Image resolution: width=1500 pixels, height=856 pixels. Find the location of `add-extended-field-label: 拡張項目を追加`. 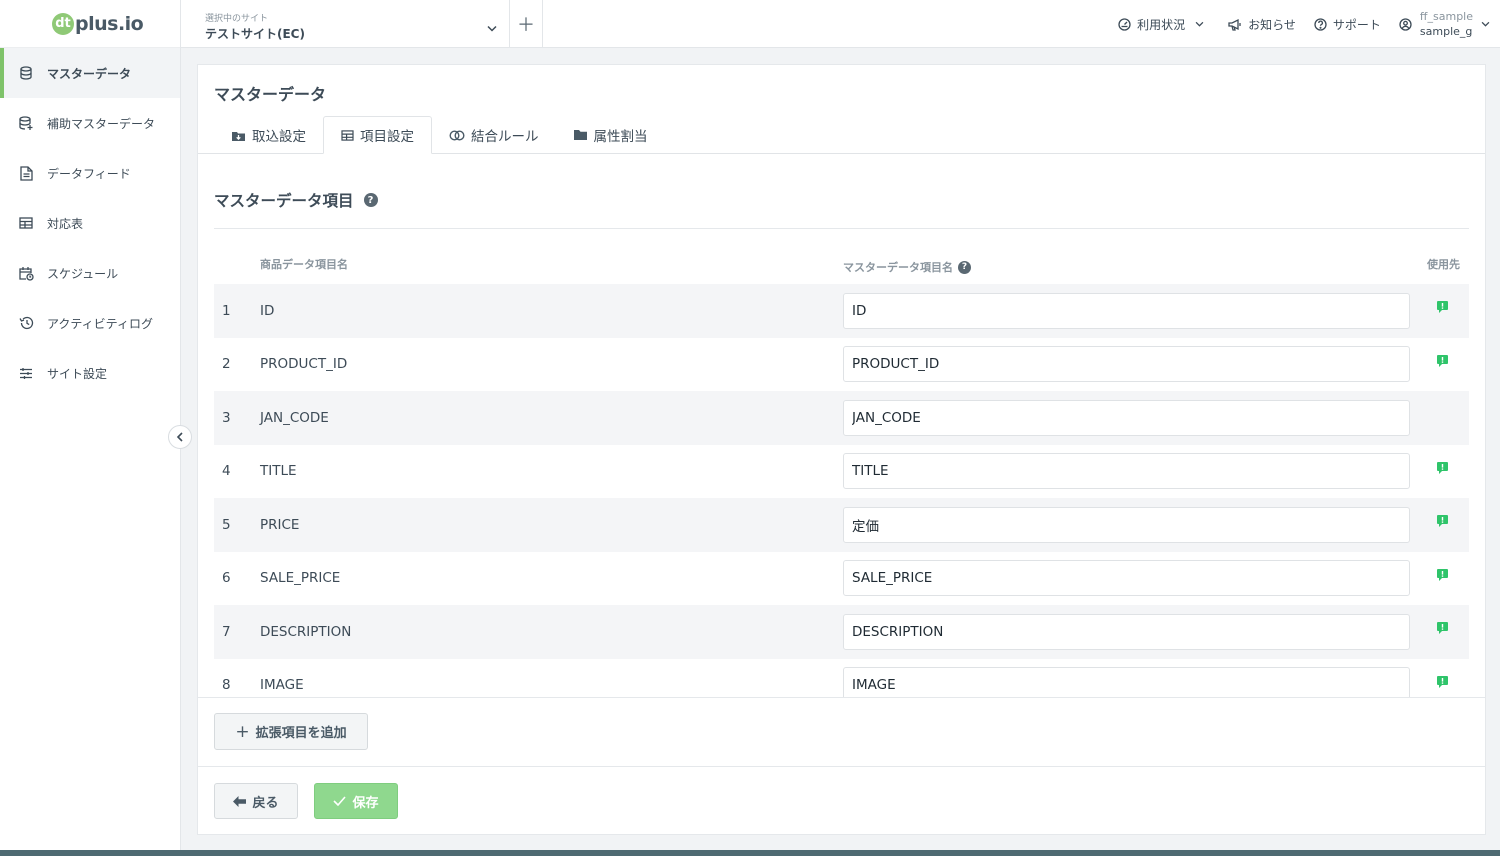

add-extended-field-label: 拡張項目を追加 is located at coordinates (301, 733).